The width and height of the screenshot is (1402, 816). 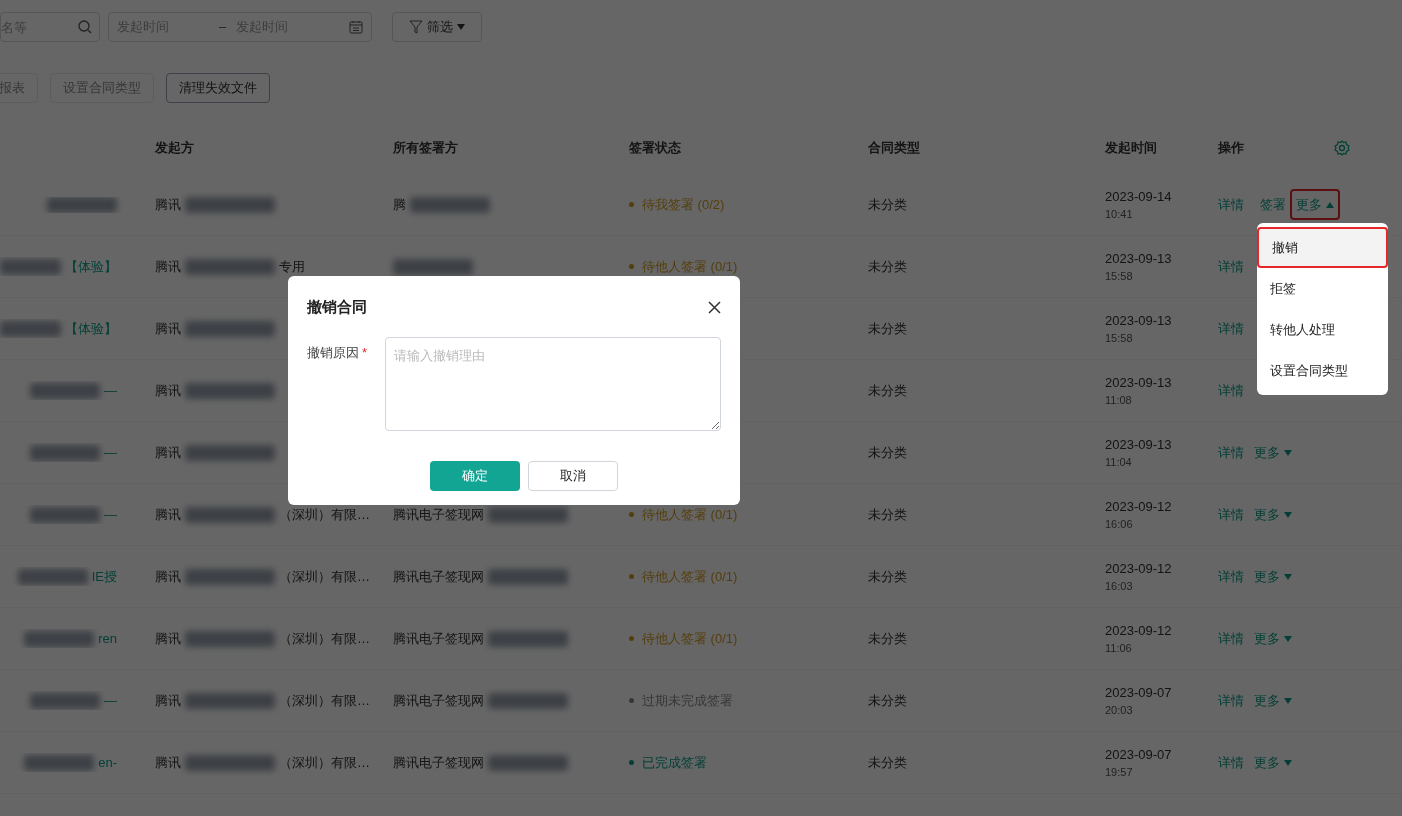 What do you see at coordinates (399, 204) in the screenshot?
I see `signers-text: 腾` at bounding box center [399, 204].